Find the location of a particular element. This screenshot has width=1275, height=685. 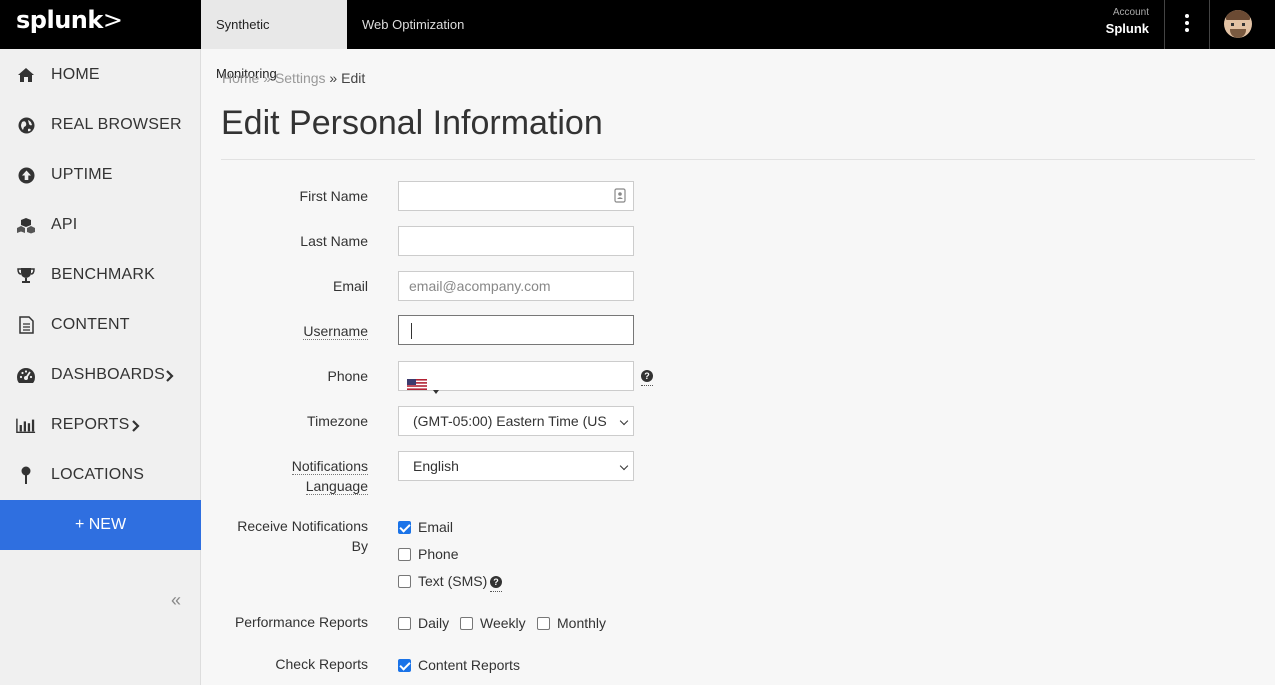

tachometer-icon is located at coordinates (26, 375).